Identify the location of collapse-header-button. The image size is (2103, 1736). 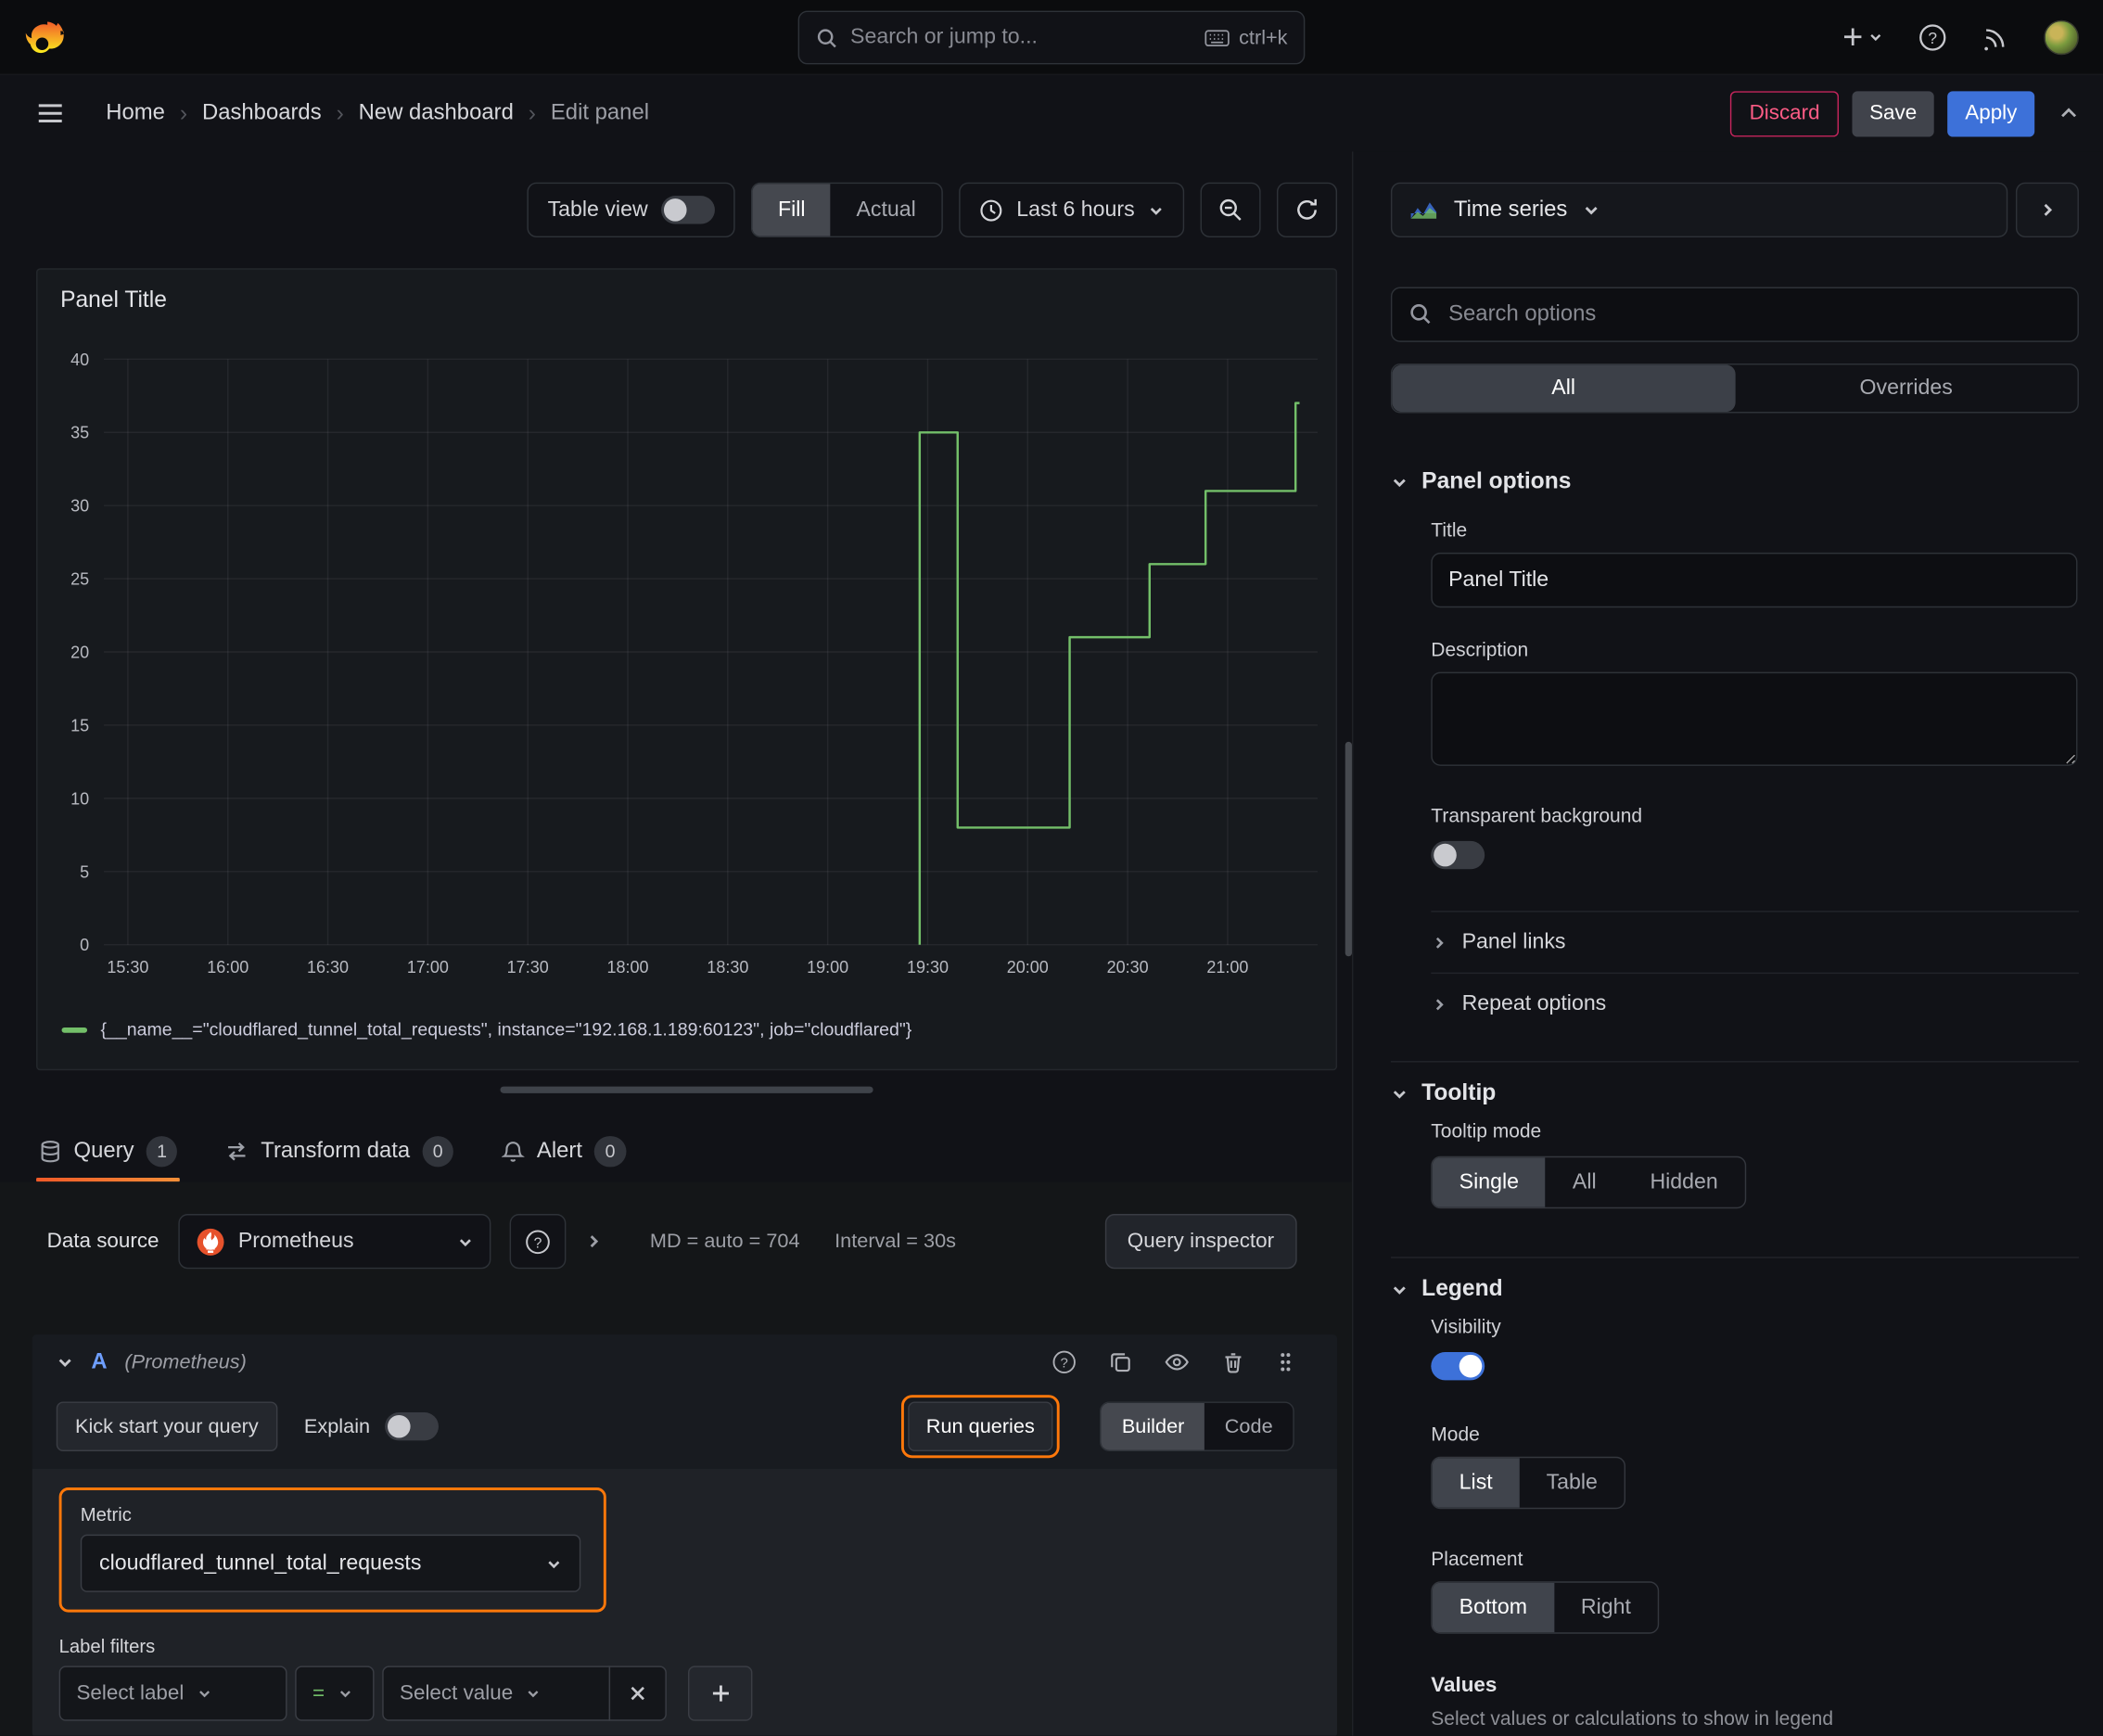
(2068, 113).